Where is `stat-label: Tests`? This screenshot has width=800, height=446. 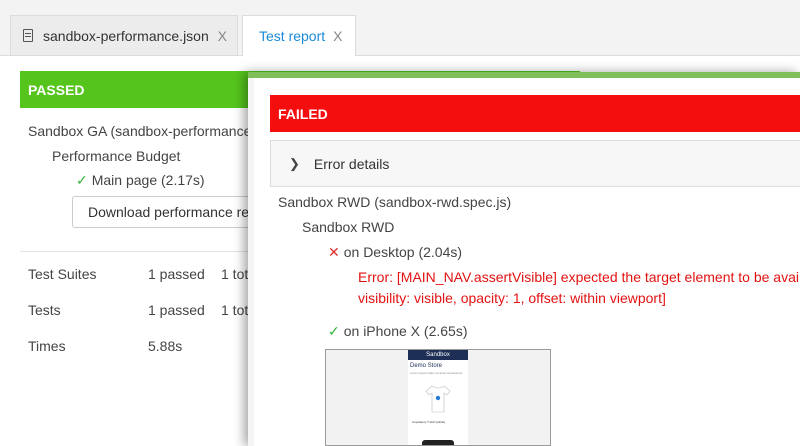
stat-label: Tests is located at coordinates (44, 310).